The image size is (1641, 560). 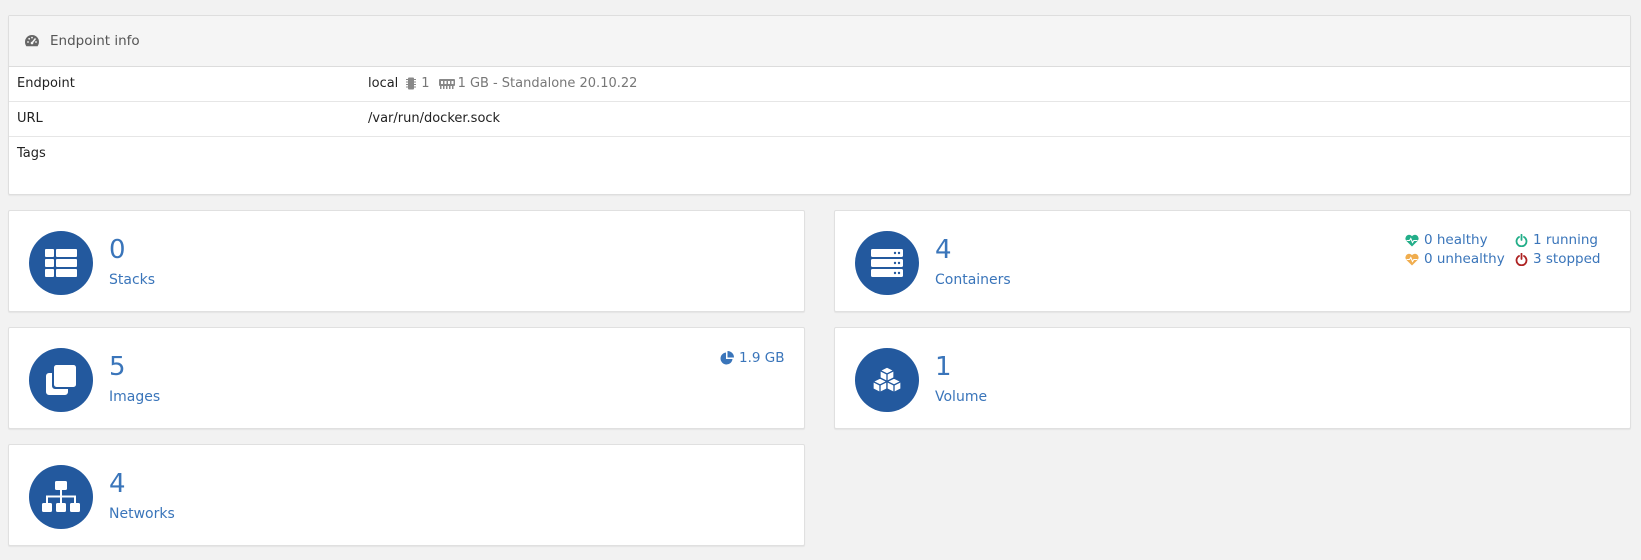 I want to click on unhealthy-status: 0 unhealthy, so click(x=1455, y=259).